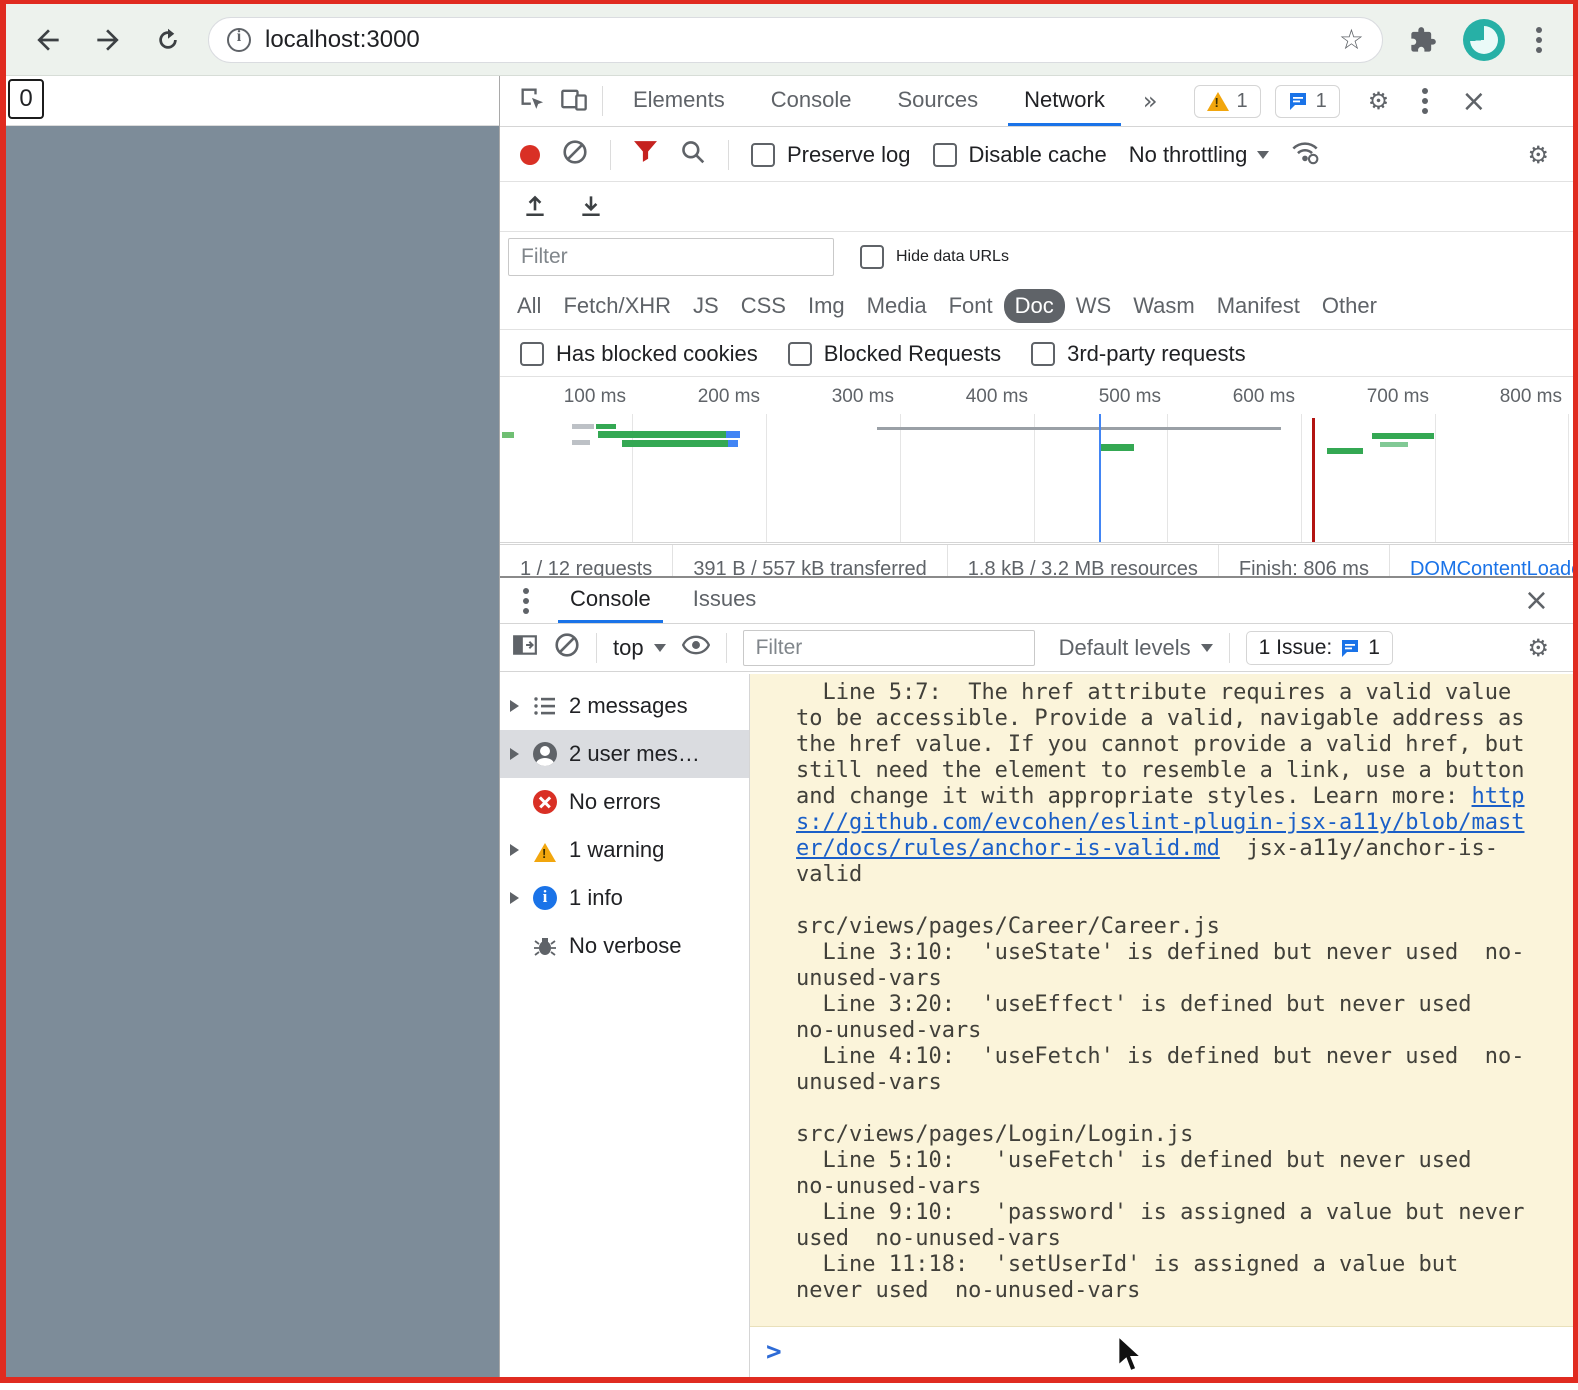  What do you see at coordinates (535, 207) in the screenshot?
I see `import-har-icon` at bounding box center [535, 207].